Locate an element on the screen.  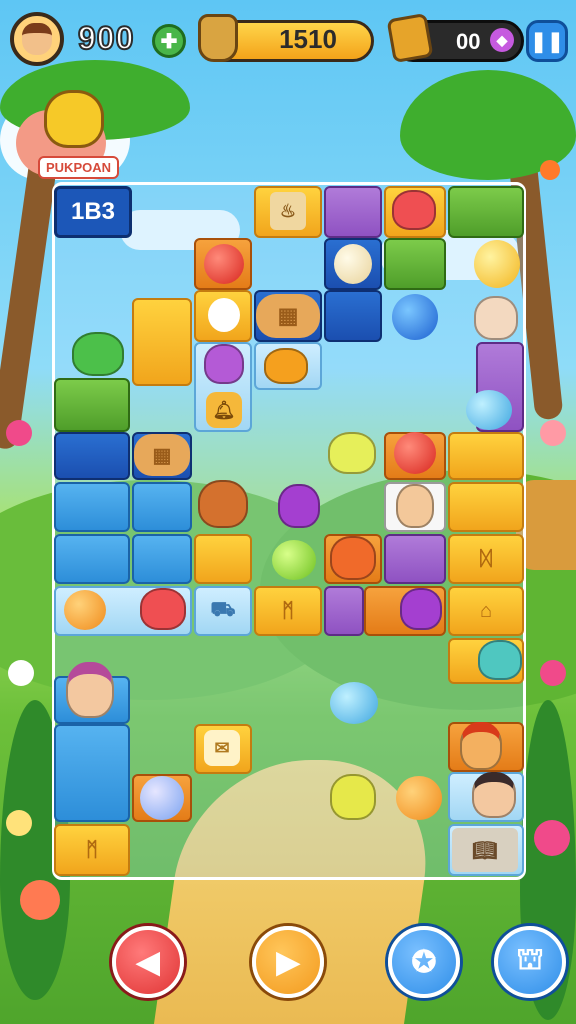
brown-bear-creature is located at coordinates (223, 504).